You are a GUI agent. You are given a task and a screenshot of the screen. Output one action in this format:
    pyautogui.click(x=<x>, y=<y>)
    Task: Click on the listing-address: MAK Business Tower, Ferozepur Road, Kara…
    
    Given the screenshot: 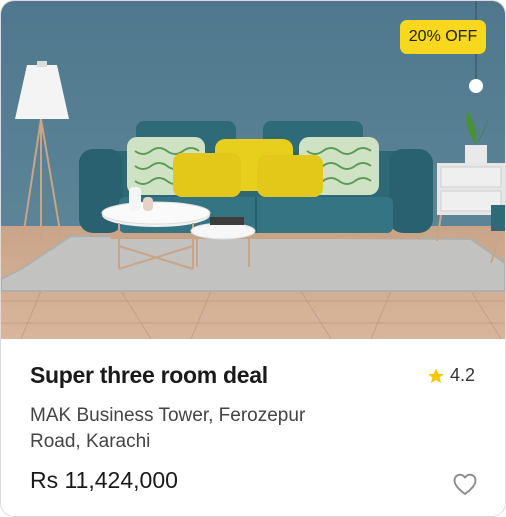 What is the action you would take?
    pyautogui.click(x=168, y=428)
    